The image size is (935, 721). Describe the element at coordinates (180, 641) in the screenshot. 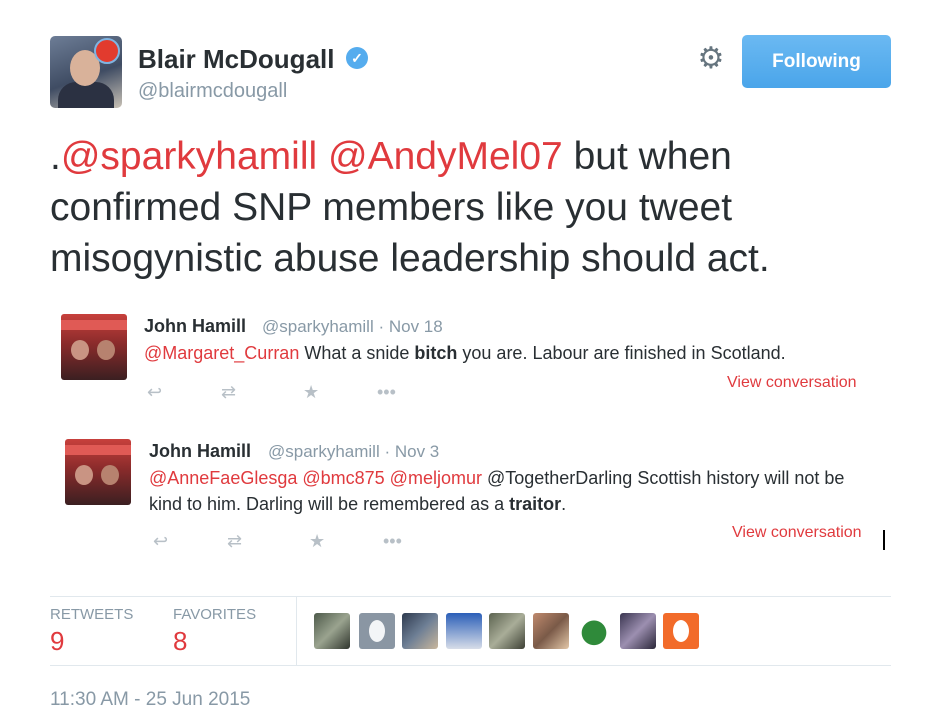

I see `favorites-count: 8` at that location.